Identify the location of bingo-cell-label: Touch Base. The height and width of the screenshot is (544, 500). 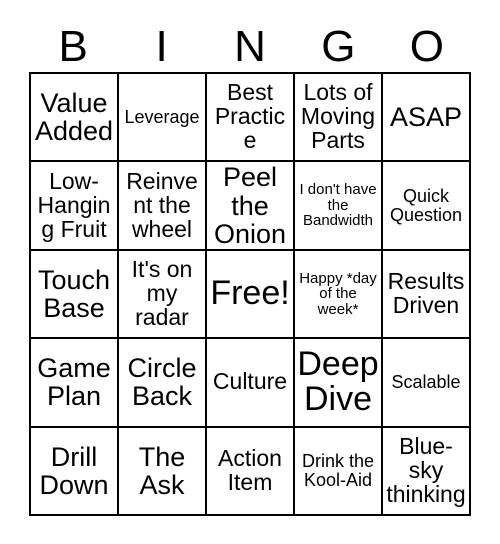
(74, 293).